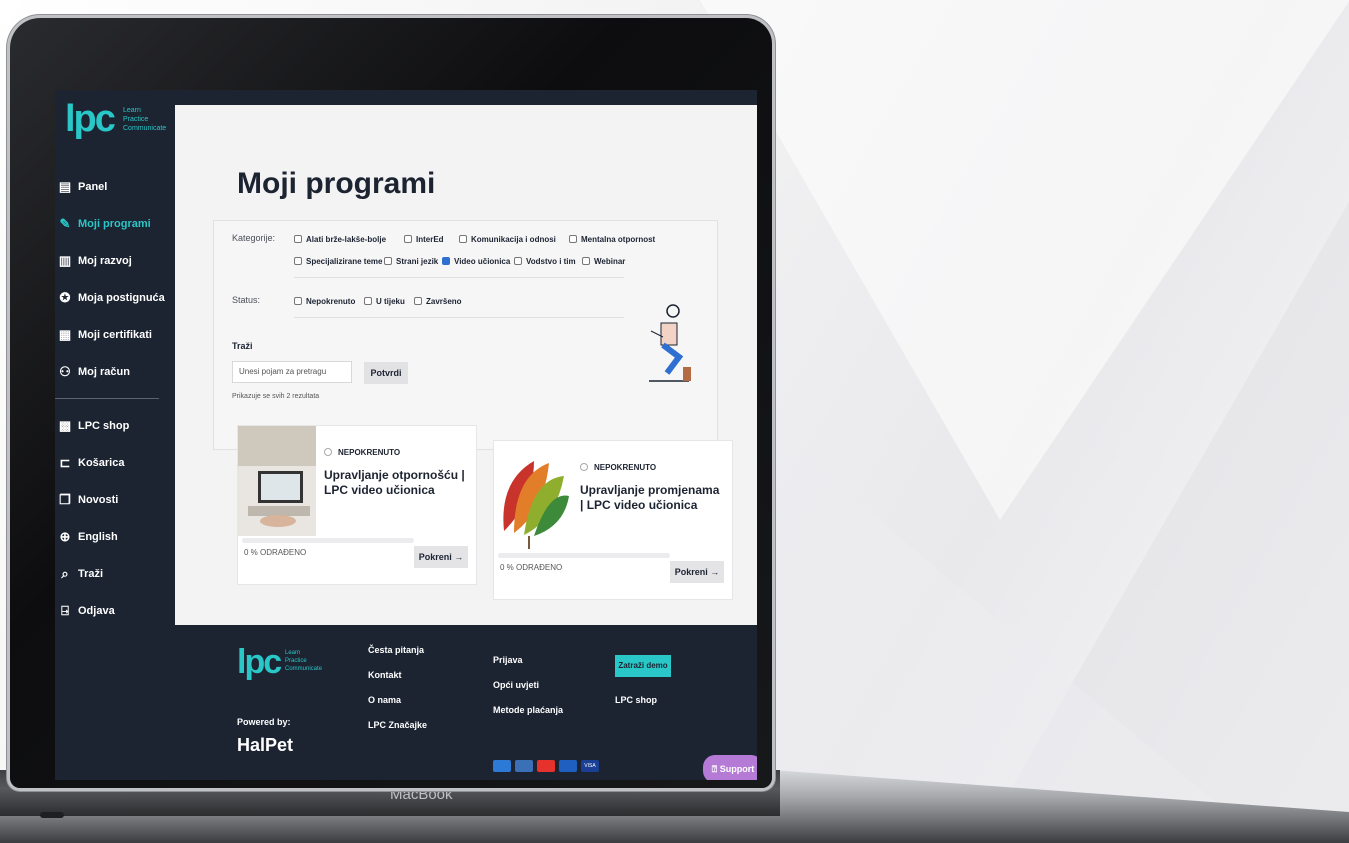 The image size is (1349, 843). Describe the element at coordinates (144, 119) in the screenshot. I see `logo-tagline: Learn Practice Communicate` at that location.